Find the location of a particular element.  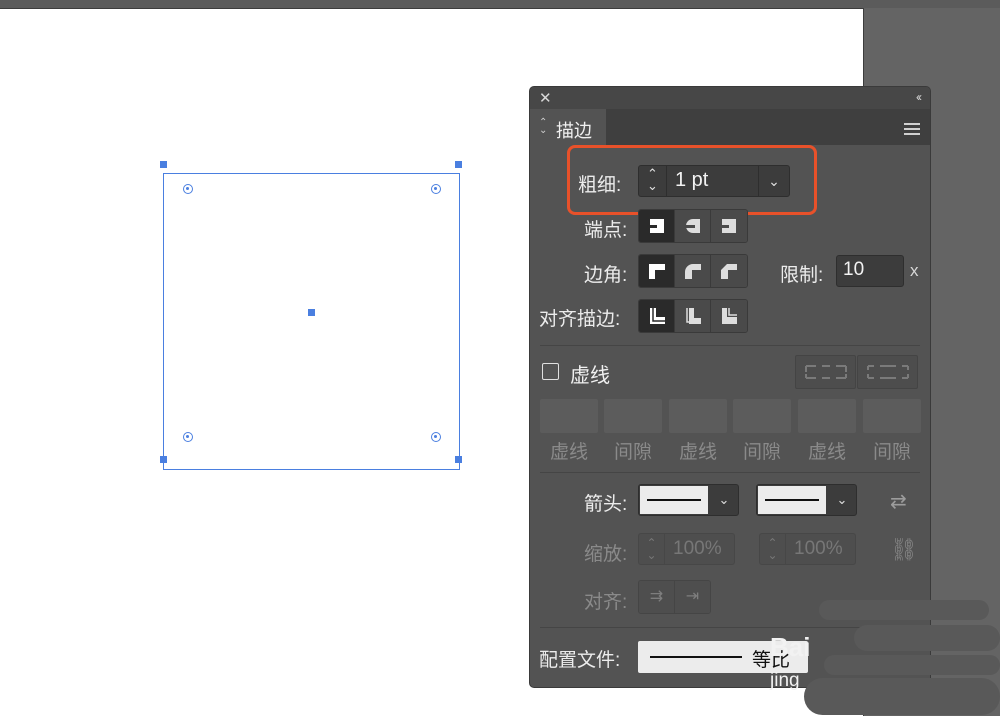

arrowheads-label: 箭头: is located at coordinates (606, 504).